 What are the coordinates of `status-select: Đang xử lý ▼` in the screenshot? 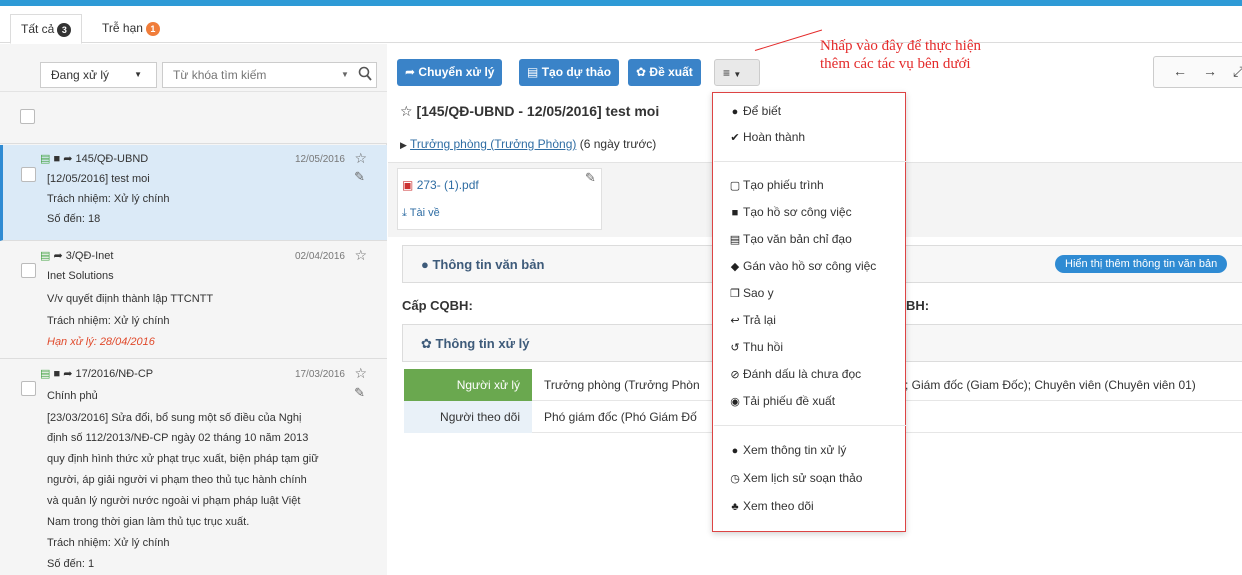 It's located at (98, 75).